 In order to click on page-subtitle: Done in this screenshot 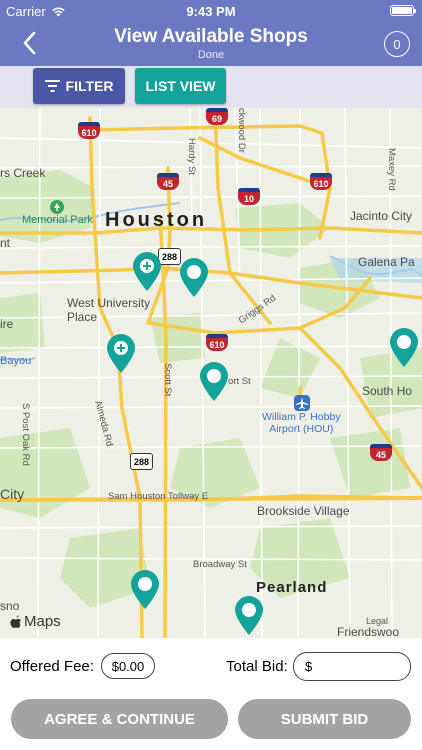, I will do `click(211, 55)`.